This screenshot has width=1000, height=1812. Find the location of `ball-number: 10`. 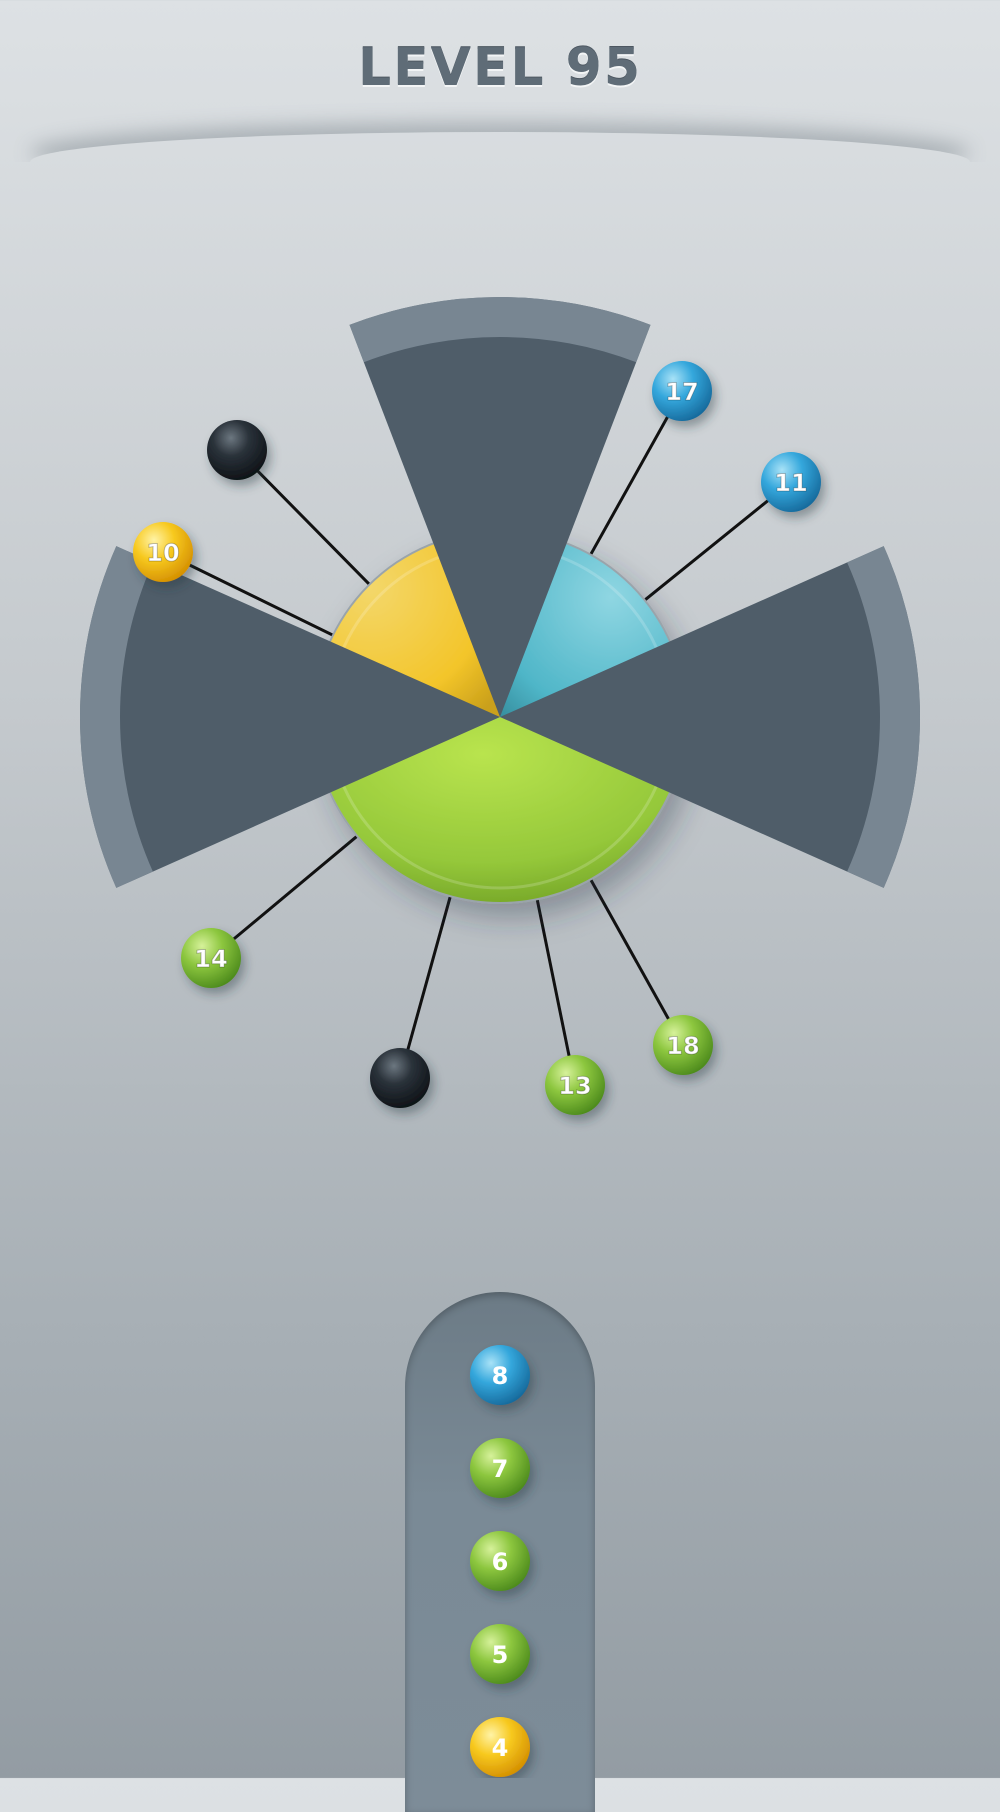

ball-number: 10 is located at coordinates (162, 553).